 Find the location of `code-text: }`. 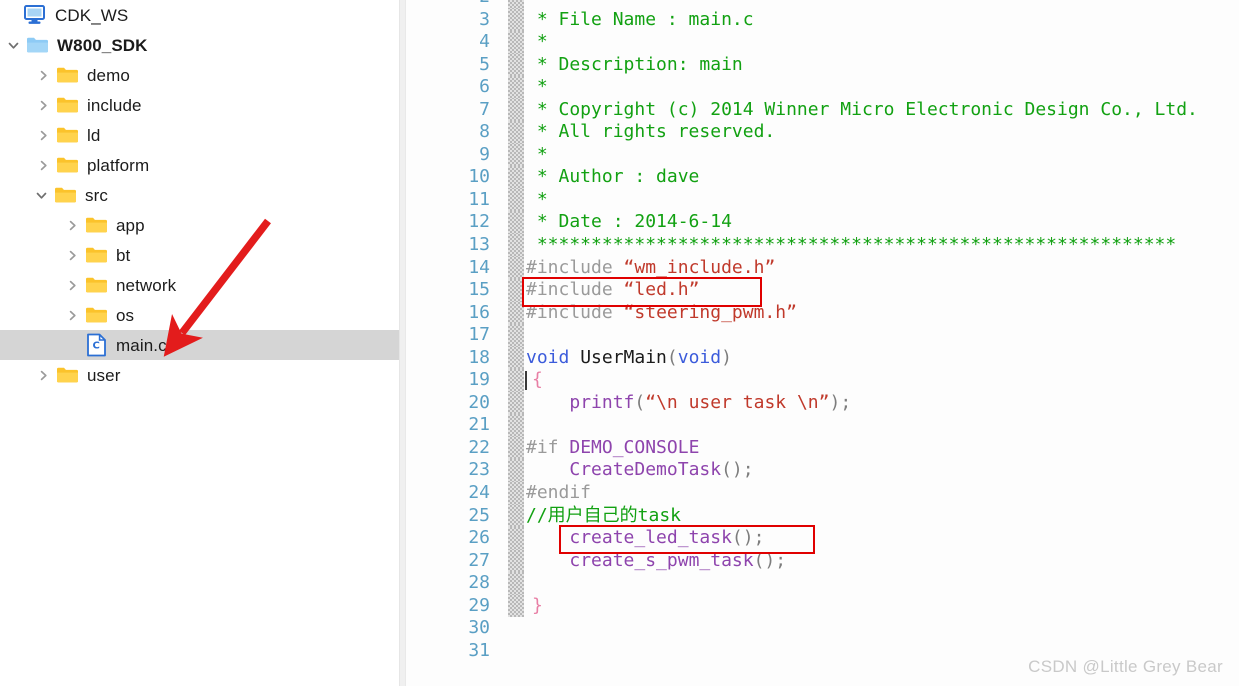

code-text: } is located at coordinates (537, 605).